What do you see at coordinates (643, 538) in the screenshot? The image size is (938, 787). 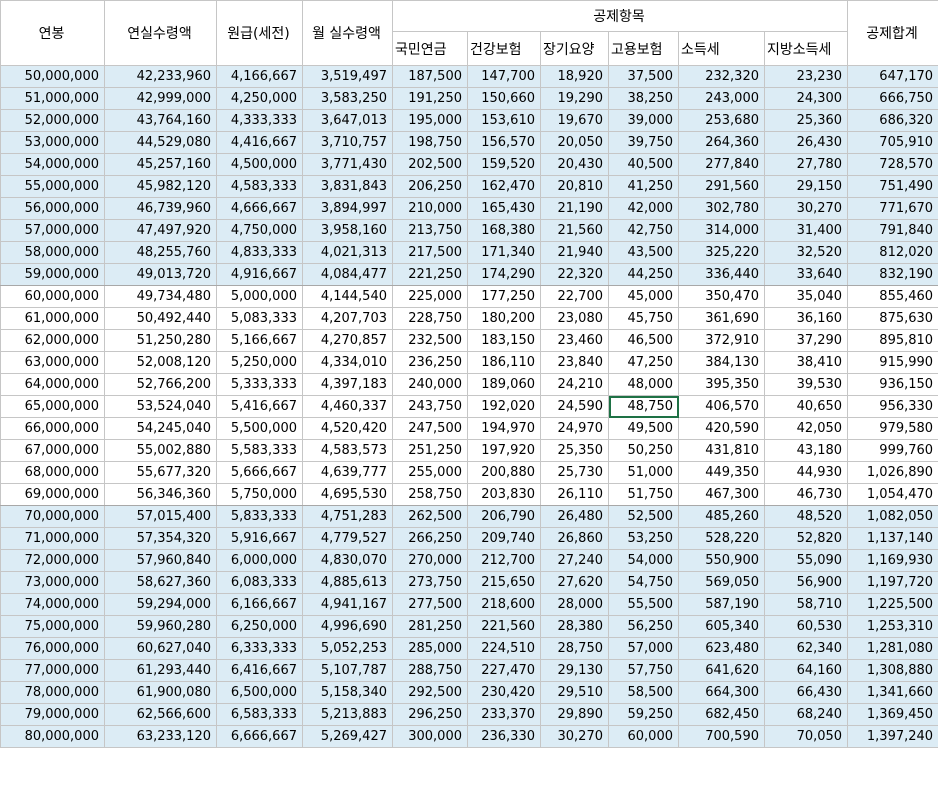 I see `cell-employment: 53,250` at bounding box center [643, 538].